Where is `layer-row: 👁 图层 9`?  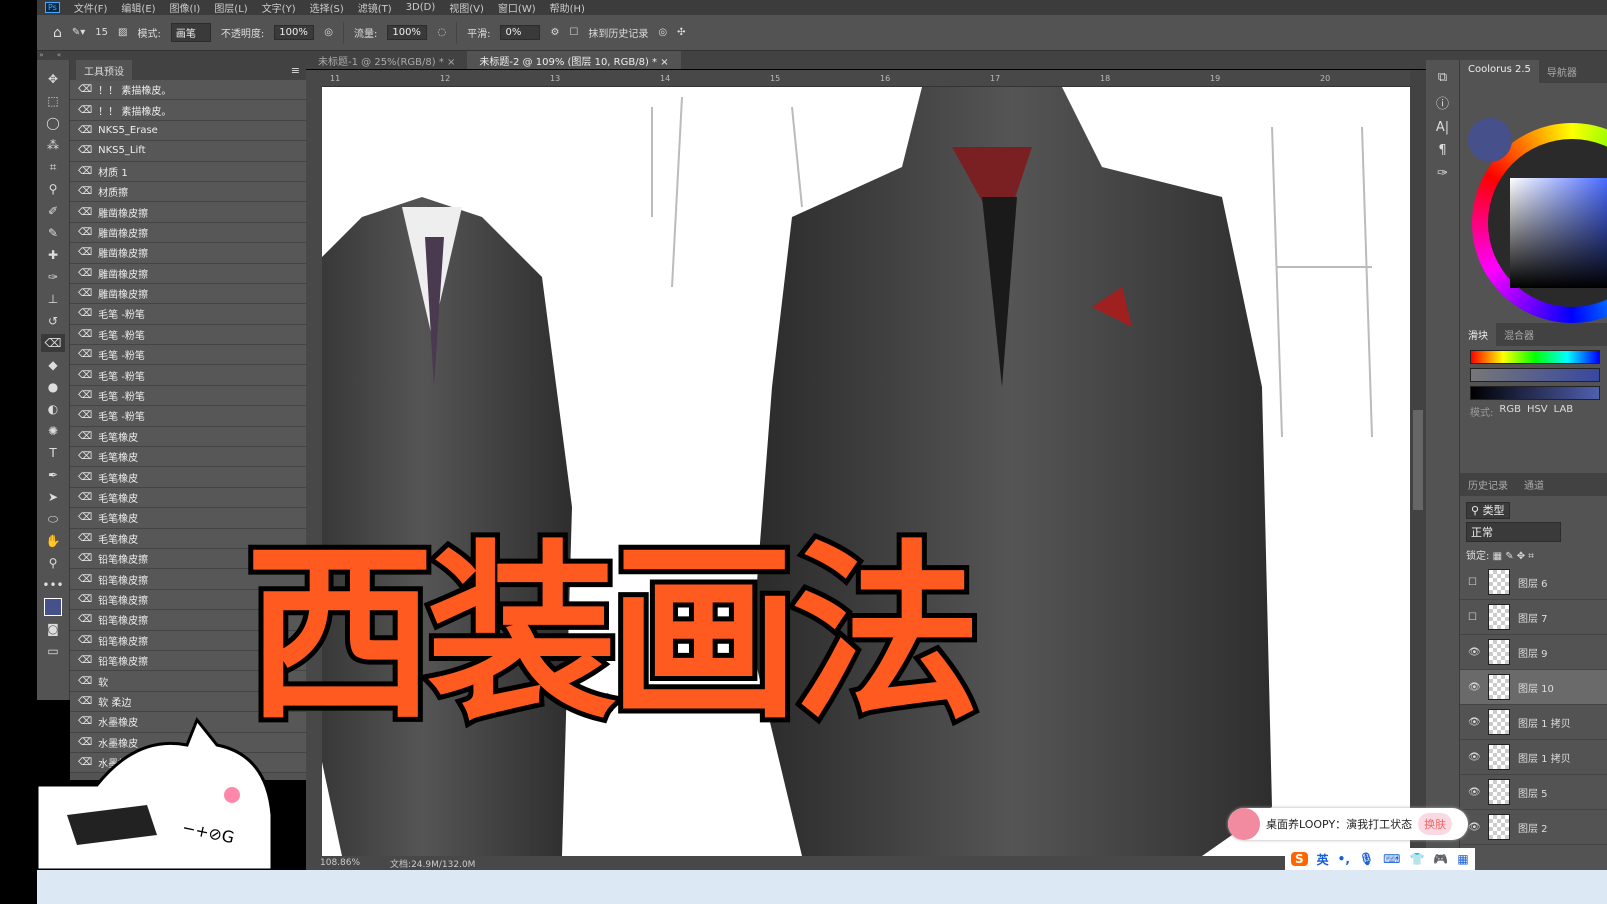
layer-row: 👁 图层 9 is located at coordinates (1533, 652).